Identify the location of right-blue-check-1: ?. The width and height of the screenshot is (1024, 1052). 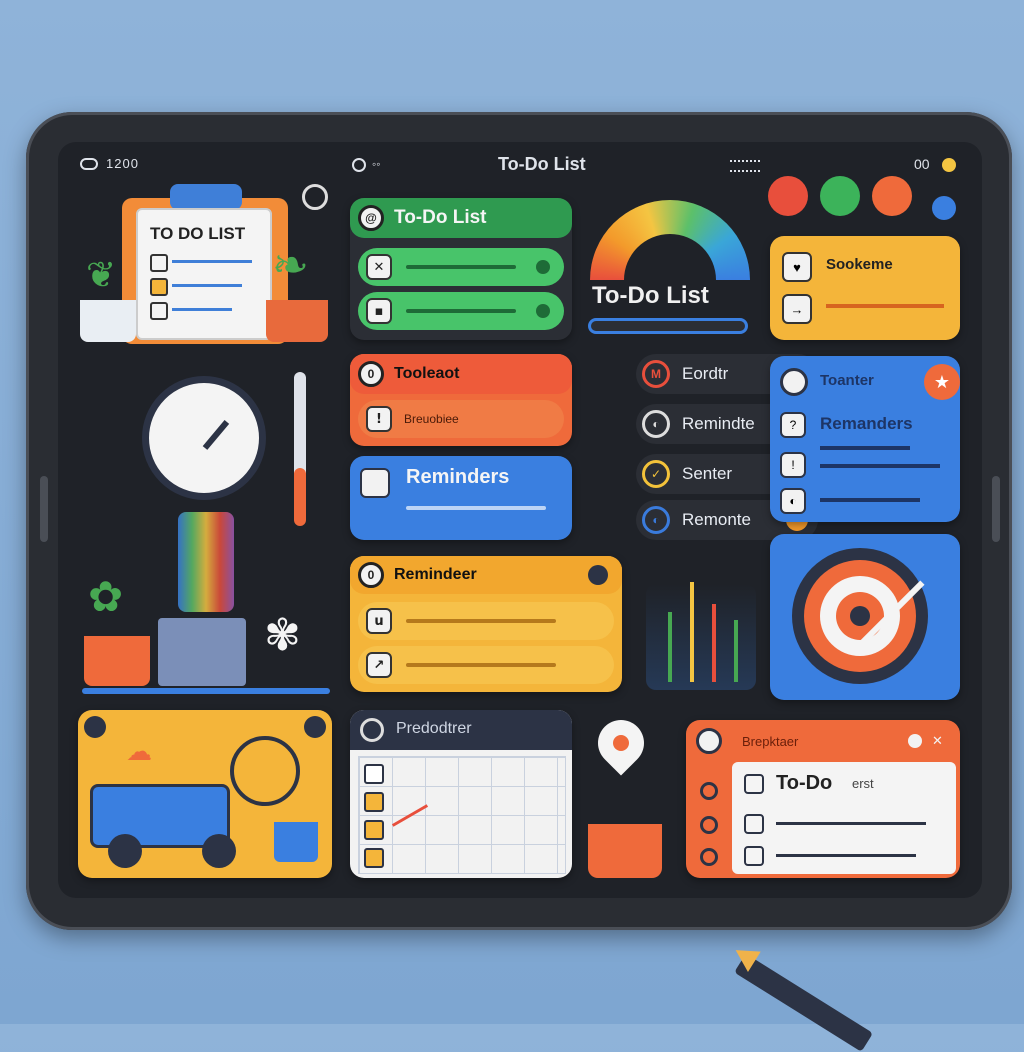
(793, 425).